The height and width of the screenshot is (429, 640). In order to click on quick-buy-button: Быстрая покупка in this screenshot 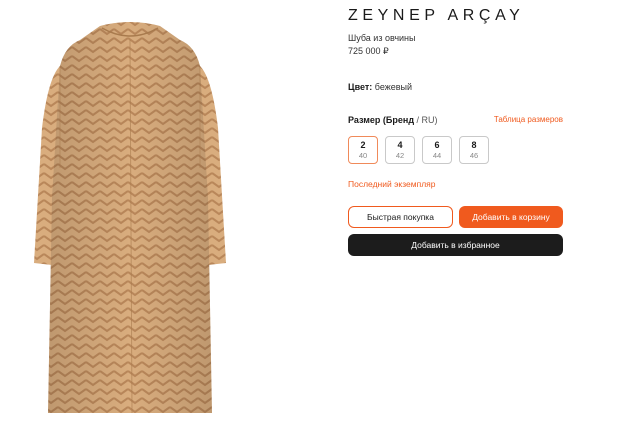, I will do `click(400, 217)`.